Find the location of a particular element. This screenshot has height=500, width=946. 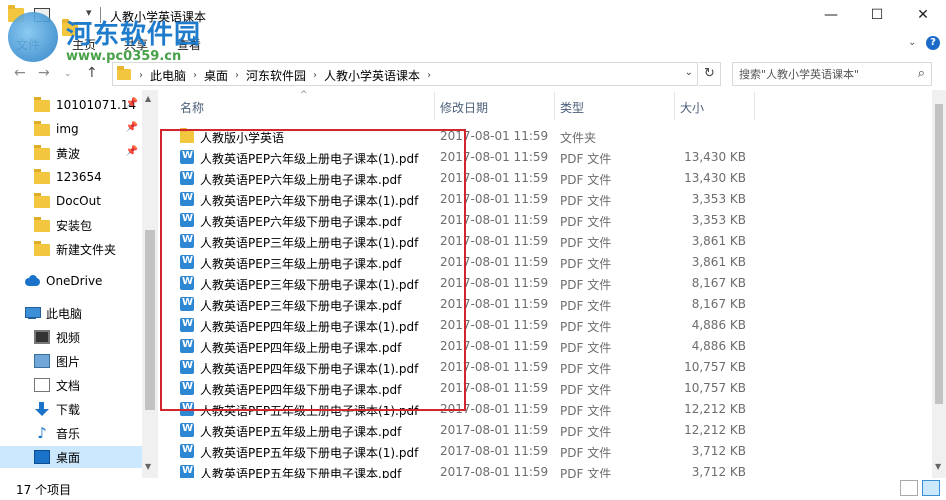

file-list-scrollbar: ▼ is located at coordinates (939, 284).